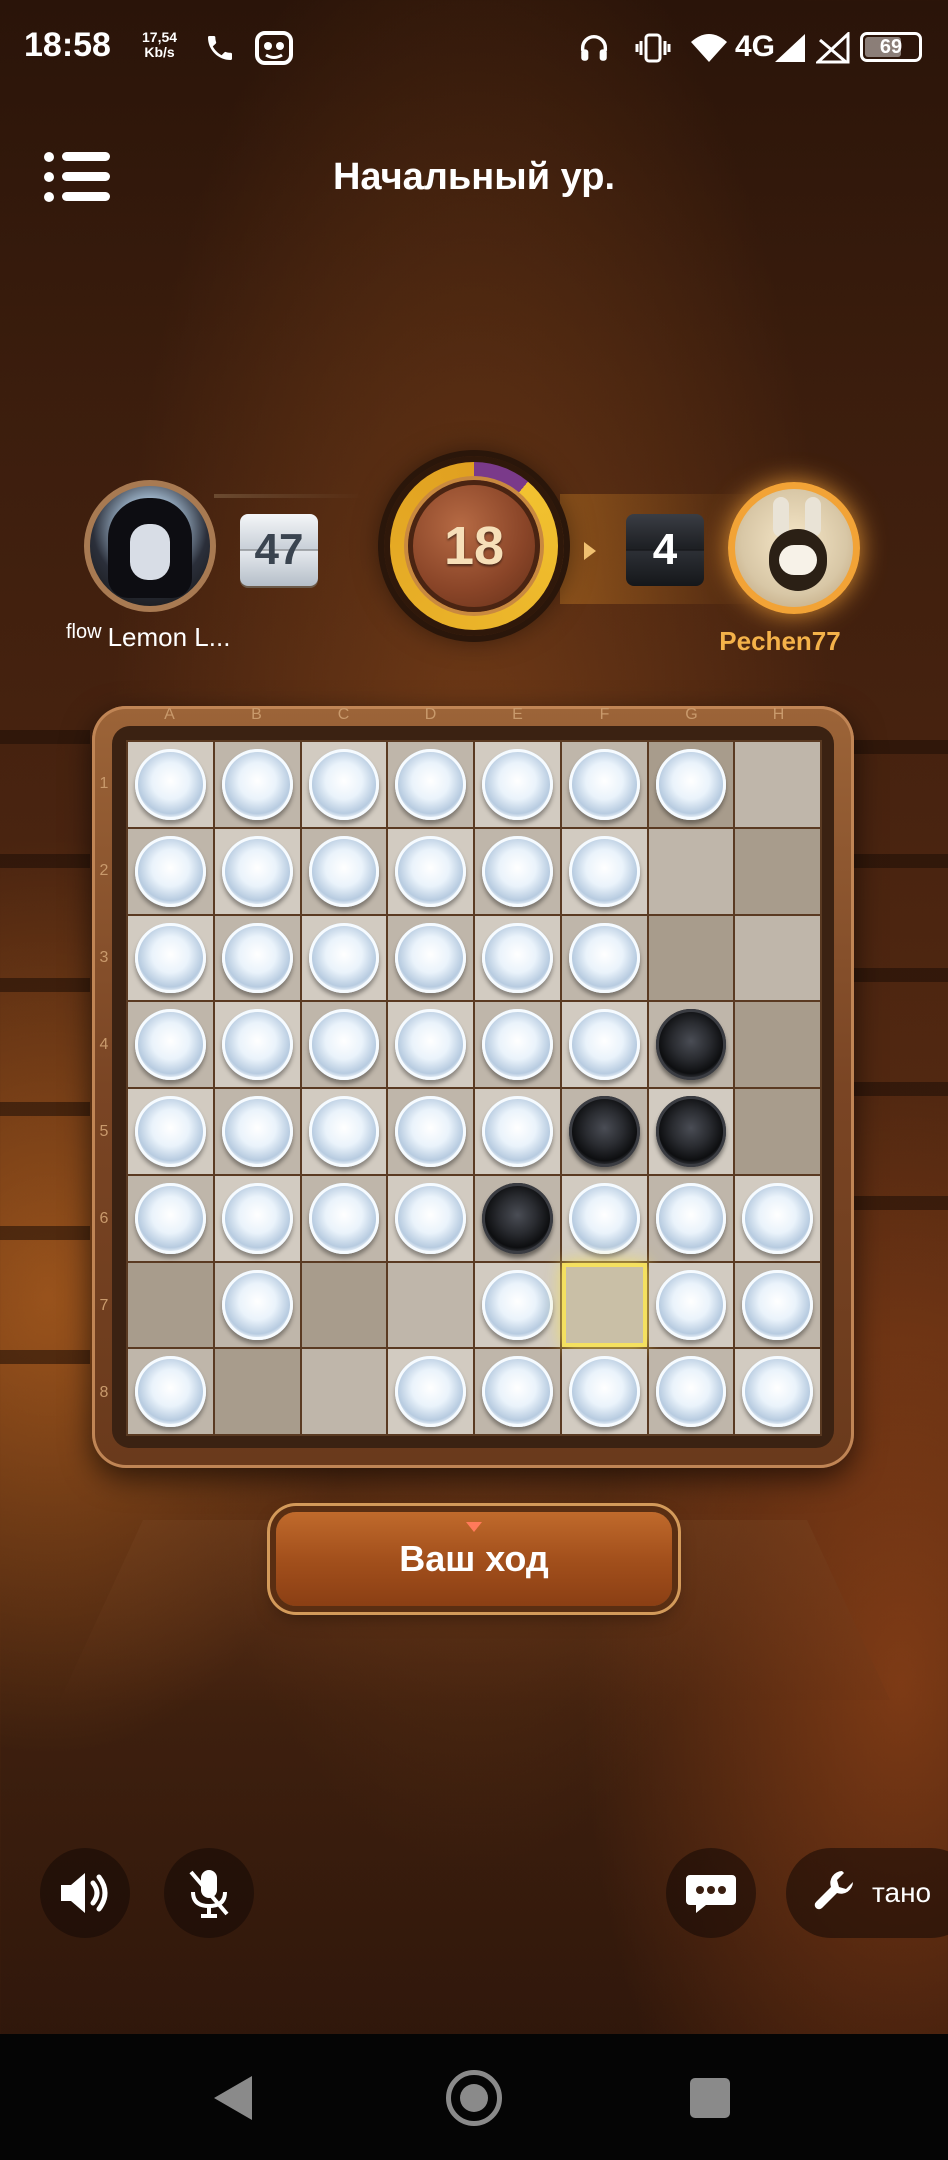  What do you see at coordinates (104, 870) in the screenshot?
I see `row-label-2: 2` at bounding box center [104, 870].